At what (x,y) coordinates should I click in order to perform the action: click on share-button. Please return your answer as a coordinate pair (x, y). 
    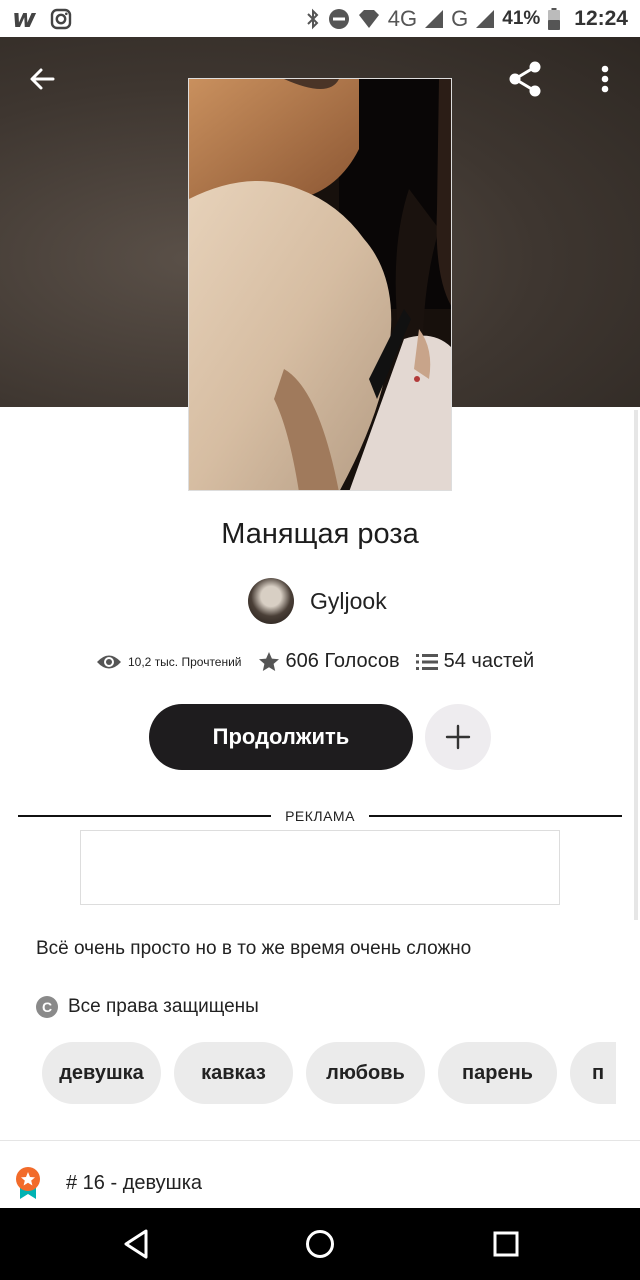
    Looking at the image, I should click on (525, 79).